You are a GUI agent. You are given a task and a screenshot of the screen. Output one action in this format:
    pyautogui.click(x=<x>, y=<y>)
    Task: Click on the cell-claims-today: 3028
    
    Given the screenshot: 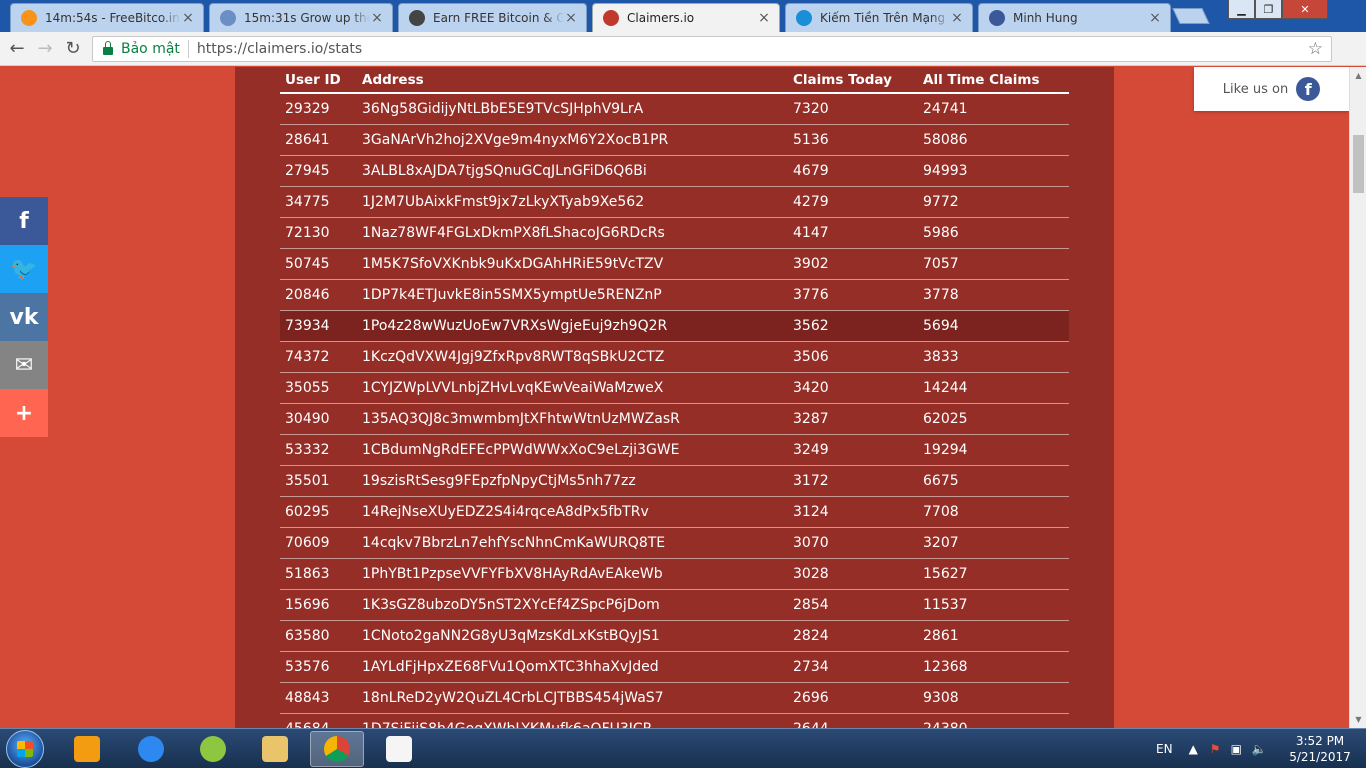 What is the action you would take?
    pyautogui.click(x=853, y=574)
    